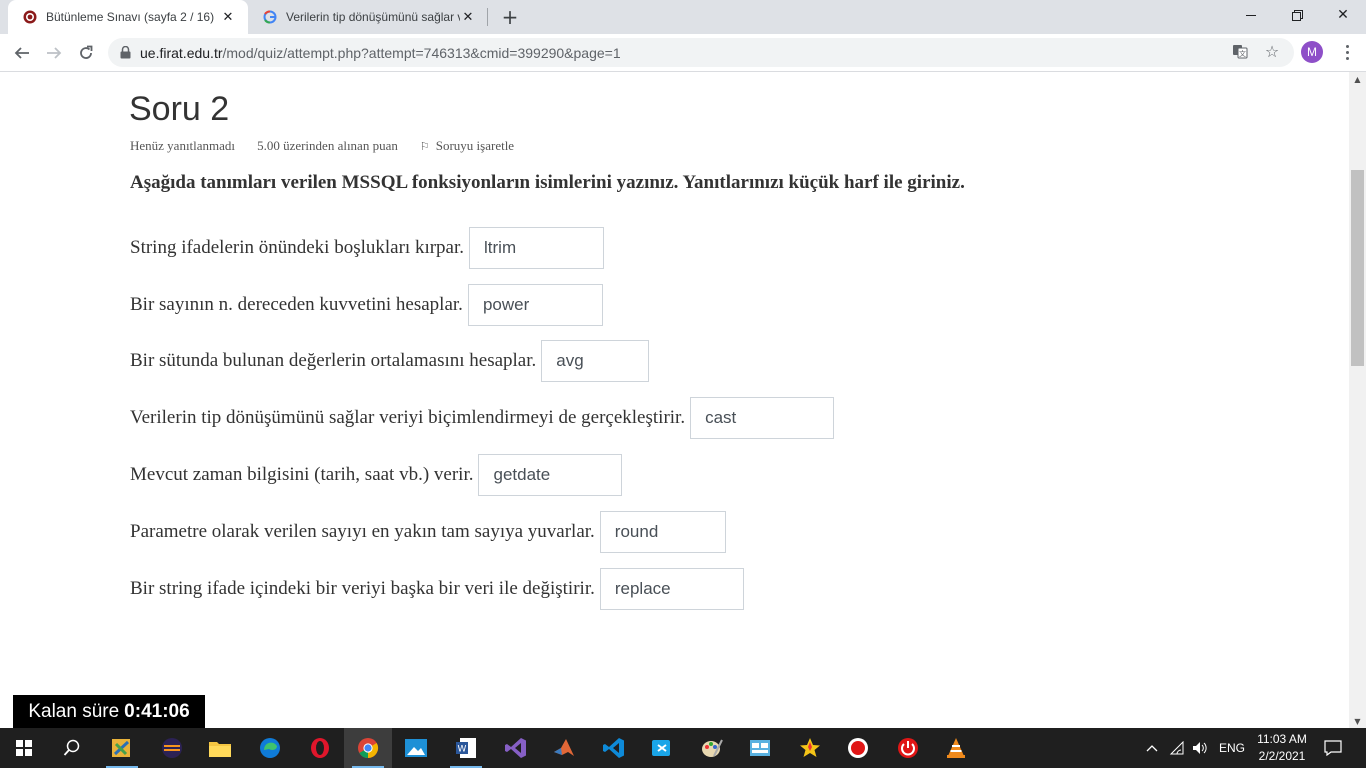 The image size is (1366, 768). I want to click on eclipse-icon, so click(172, 748).